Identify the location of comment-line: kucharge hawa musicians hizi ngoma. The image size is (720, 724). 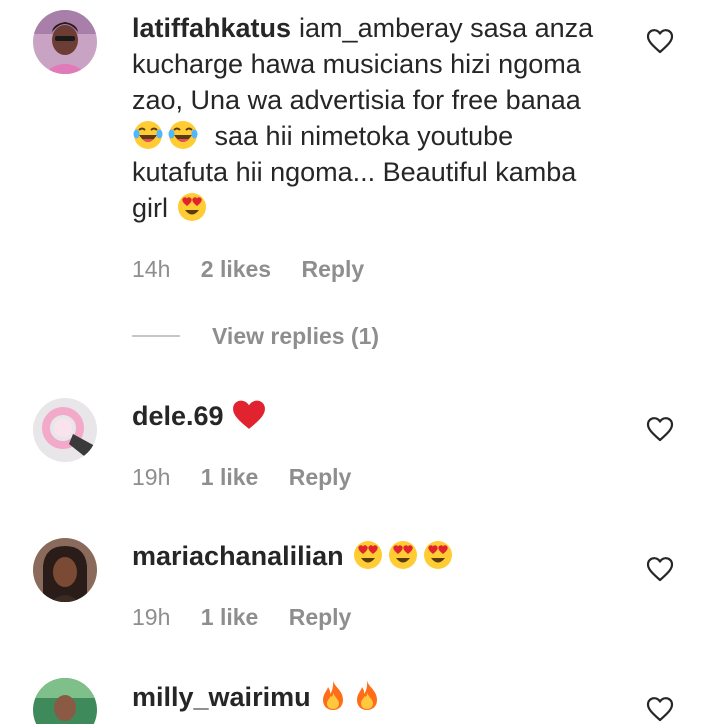
(356, 64).